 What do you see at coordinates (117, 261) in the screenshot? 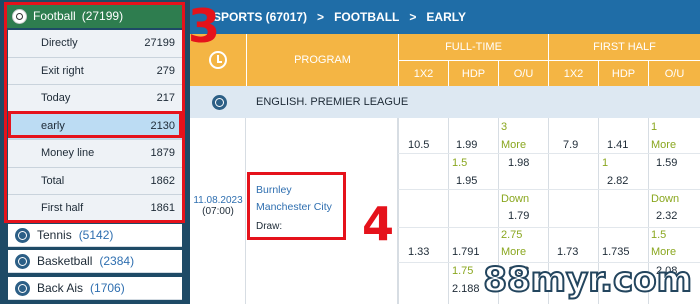
I see `sport-count: (2384)` at bounding box center [117, 261].